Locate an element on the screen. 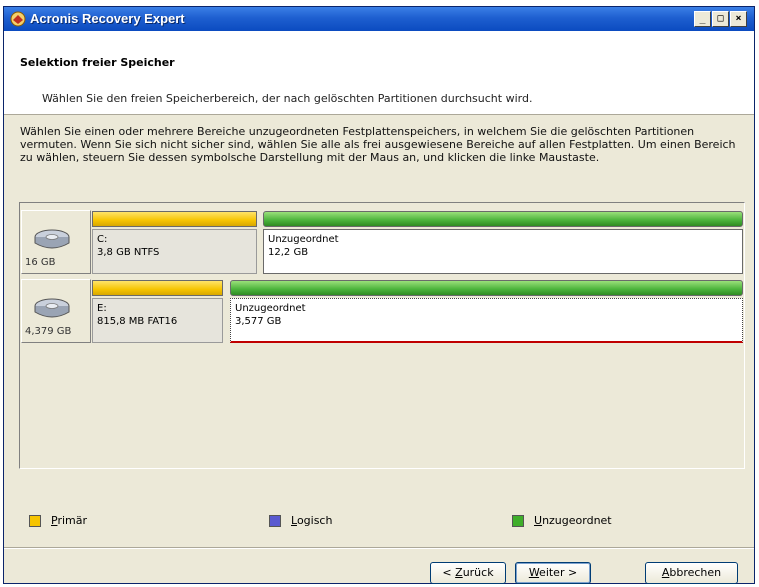 Image resolution: width=759 pixels, height=587 pixels. separator is located at coordinates (379, 548).